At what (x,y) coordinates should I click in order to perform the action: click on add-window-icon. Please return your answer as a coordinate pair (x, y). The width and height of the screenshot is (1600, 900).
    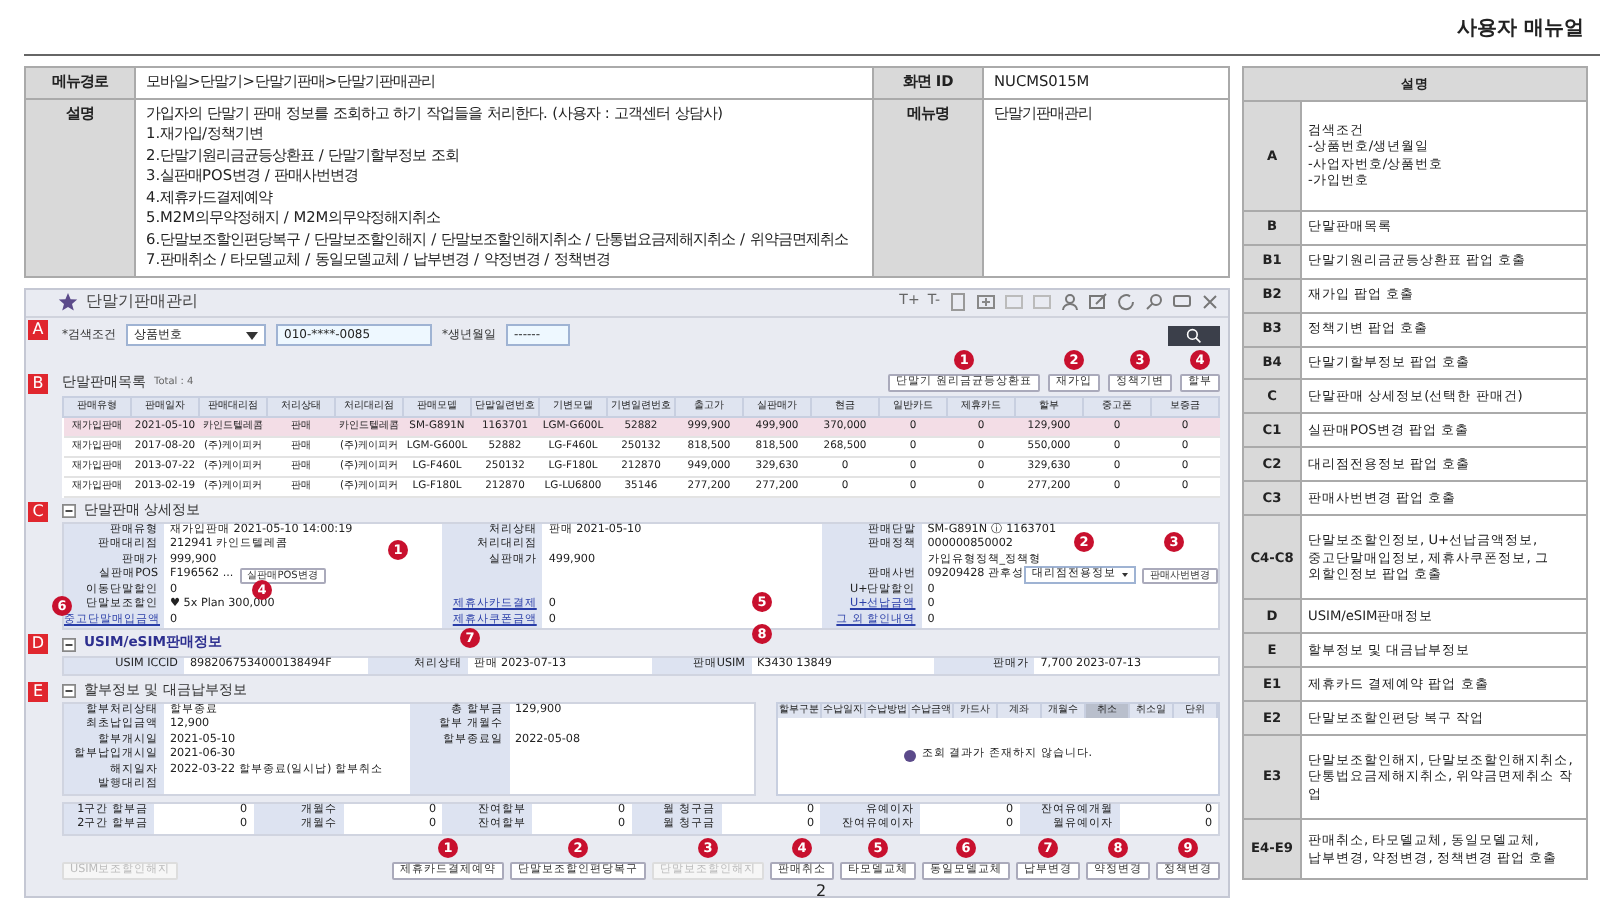
    Looking at the image, I should click on (986, 302).